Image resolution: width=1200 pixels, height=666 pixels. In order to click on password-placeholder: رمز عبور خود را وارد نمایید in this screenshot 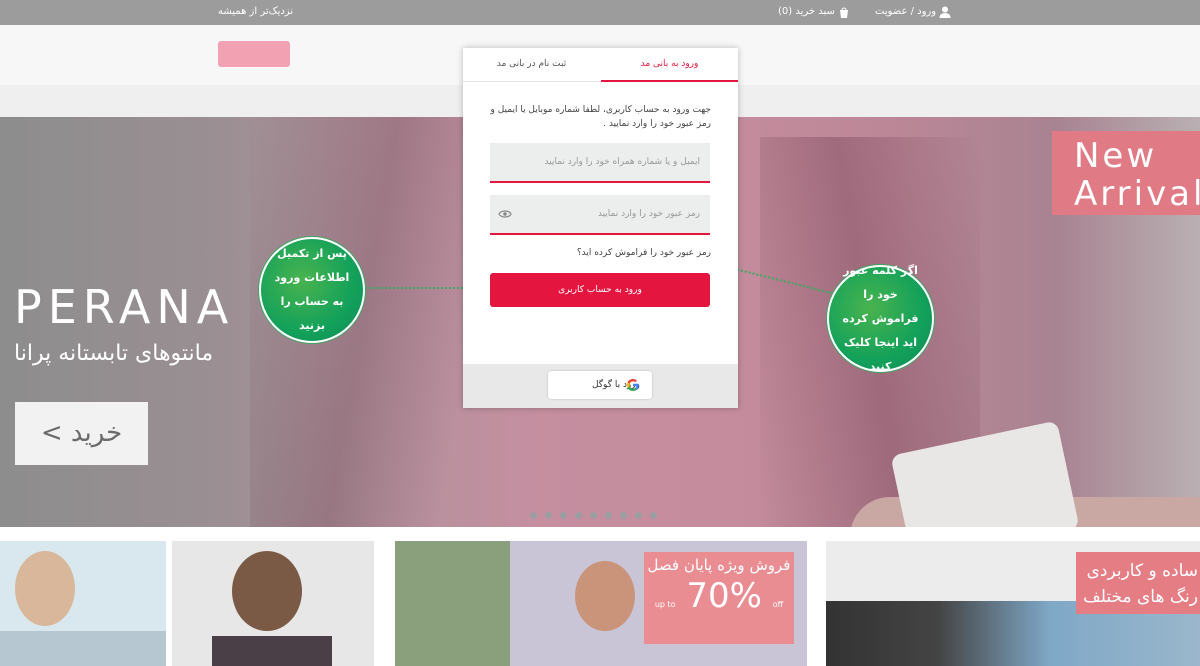, I will do `click(648, 214)`.